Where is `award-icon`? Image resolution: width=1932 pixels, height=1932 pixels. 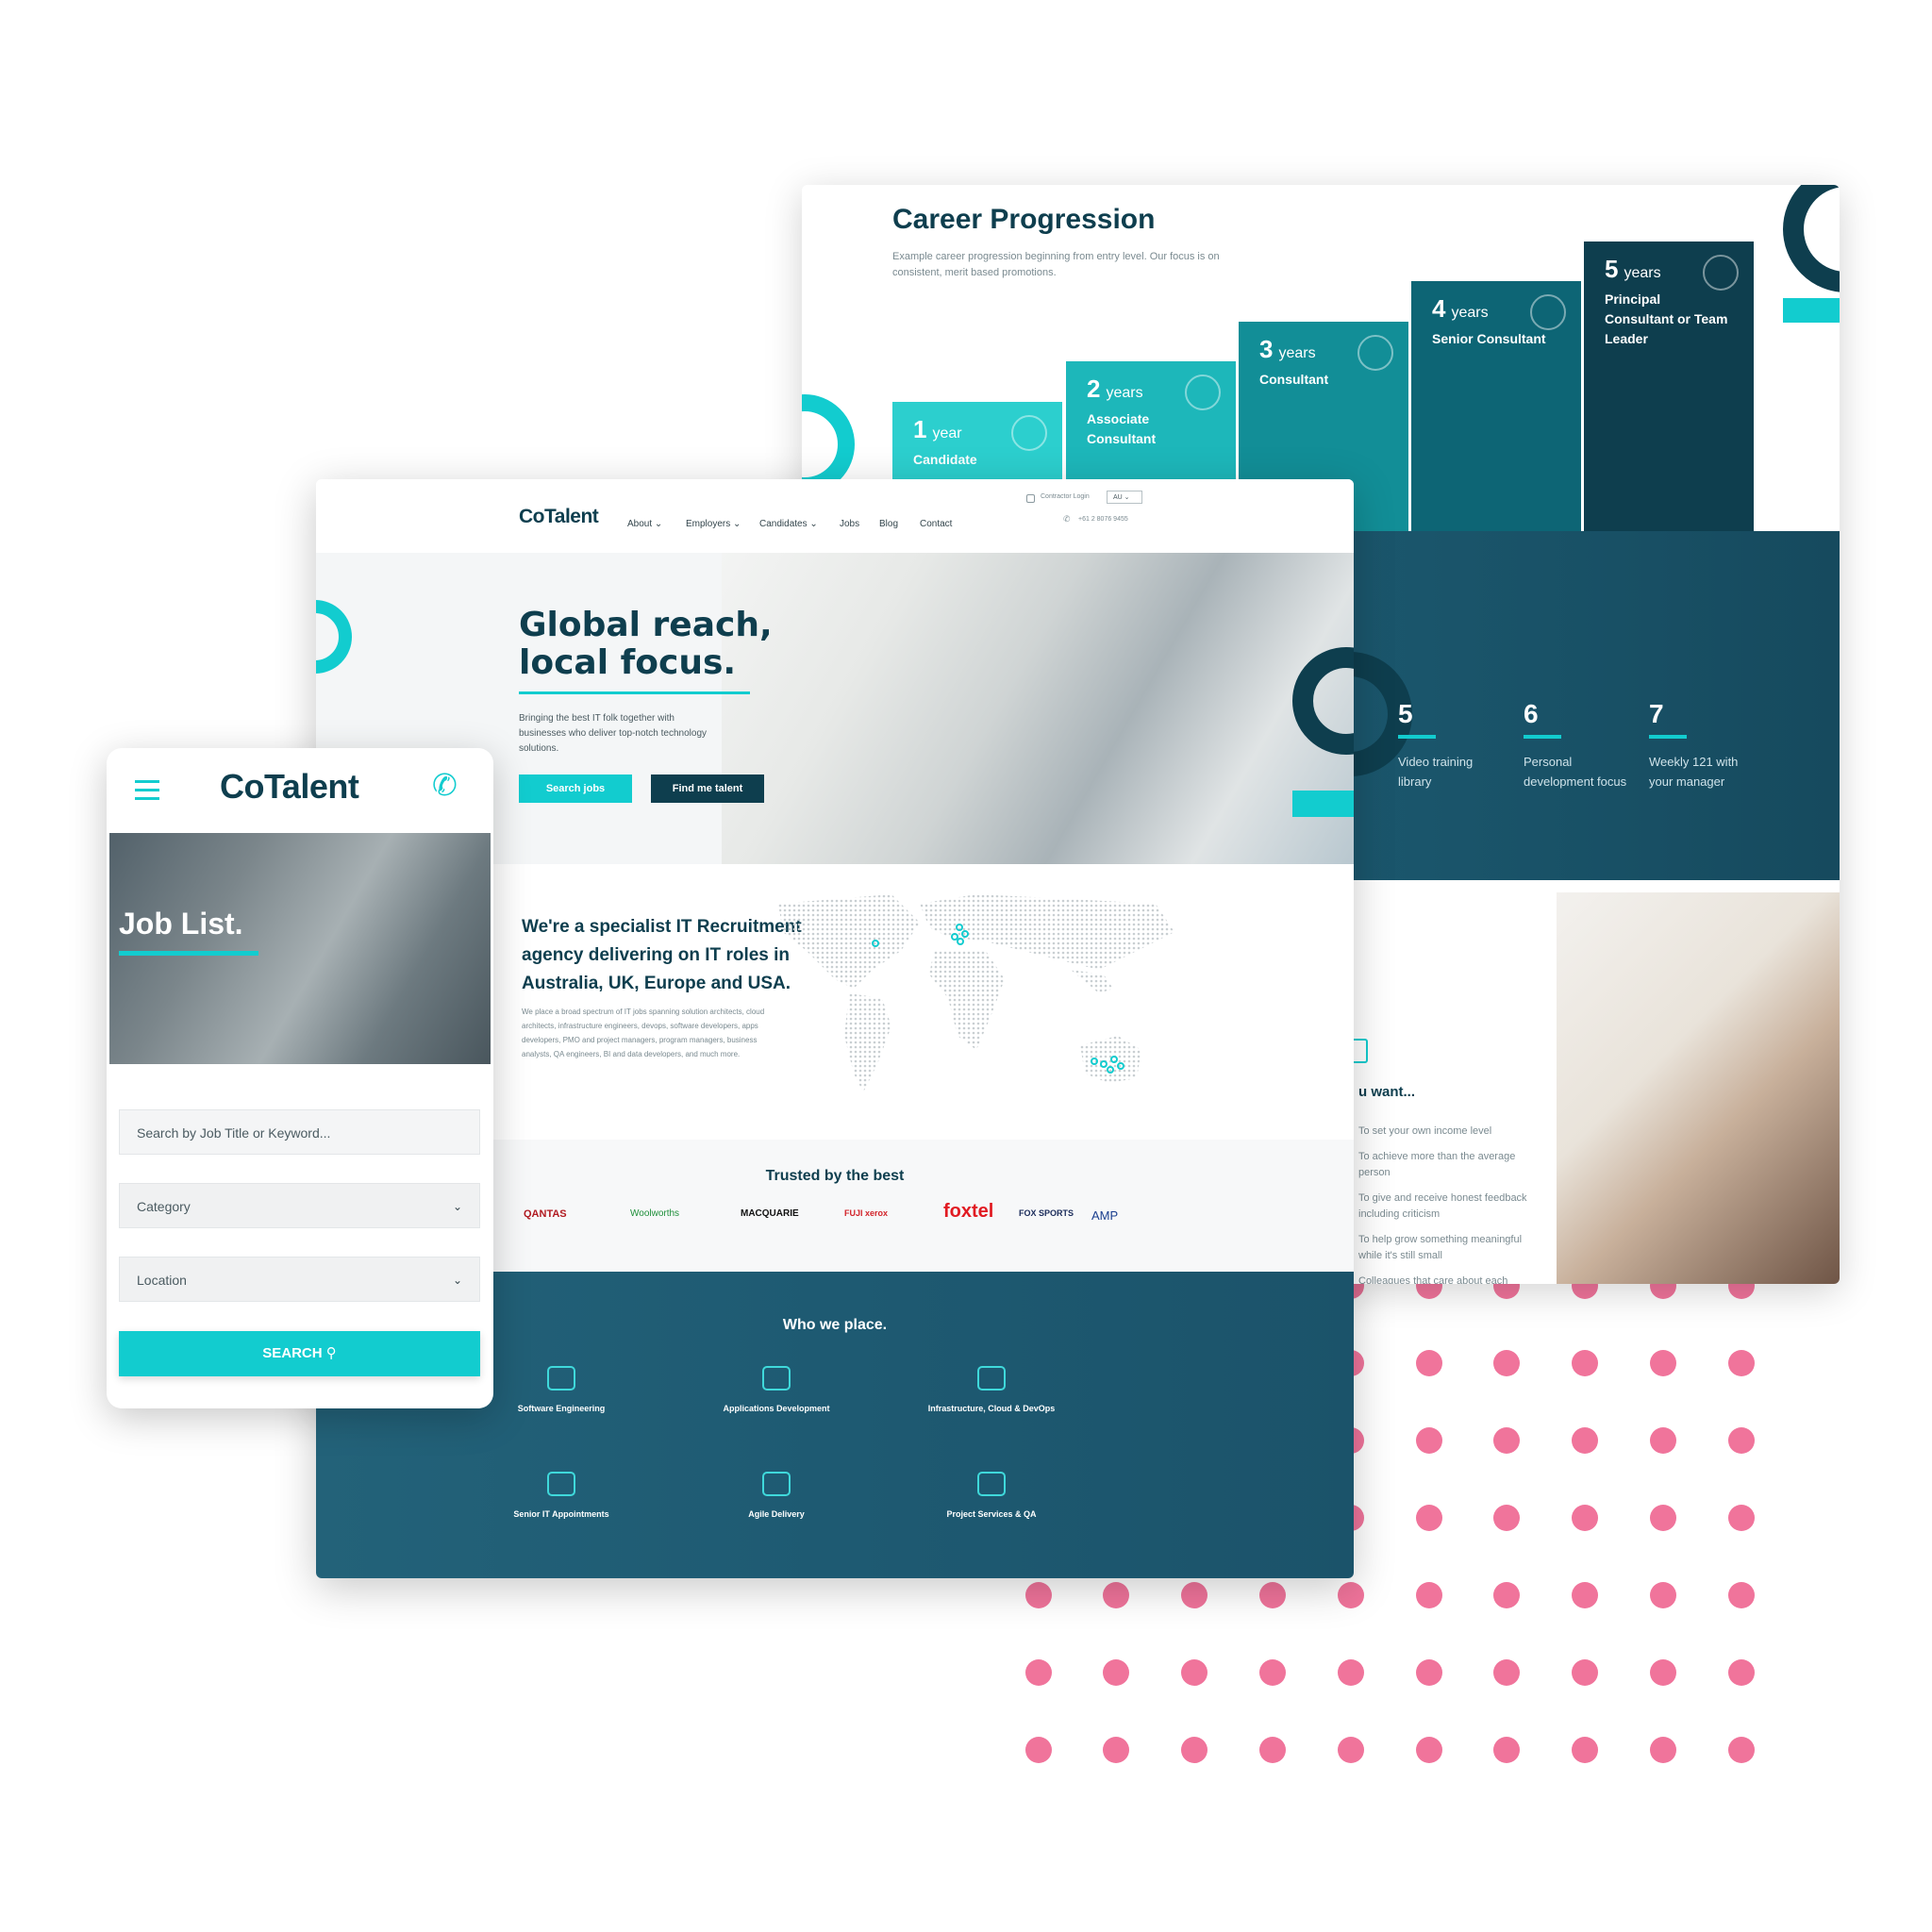 award-icon is located at coordinates (1721, 273).